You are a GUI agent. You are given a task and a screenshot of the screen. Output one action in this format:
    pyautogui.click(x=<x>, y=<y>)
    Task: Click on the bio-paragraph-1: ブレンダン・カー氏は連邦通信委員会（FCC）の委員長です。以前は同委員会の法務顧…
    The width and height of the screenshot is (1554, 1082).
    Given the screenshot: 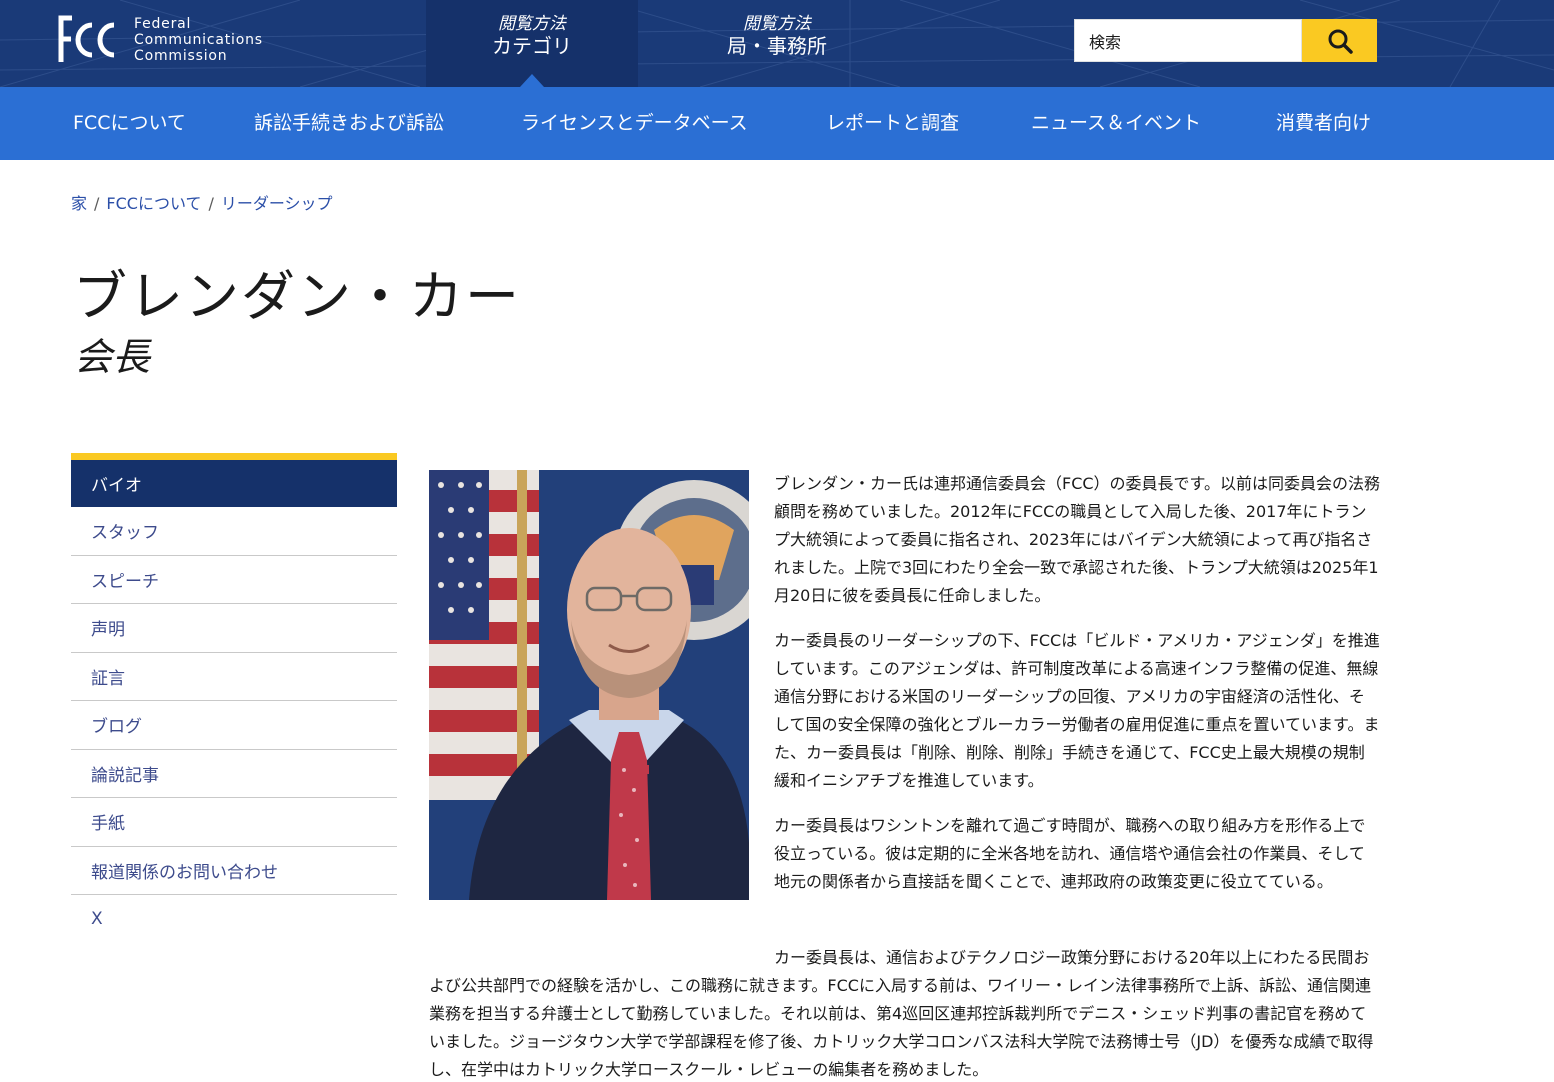 What is the action you would take?
    pyautogui.click(x=1077, y=539)
    